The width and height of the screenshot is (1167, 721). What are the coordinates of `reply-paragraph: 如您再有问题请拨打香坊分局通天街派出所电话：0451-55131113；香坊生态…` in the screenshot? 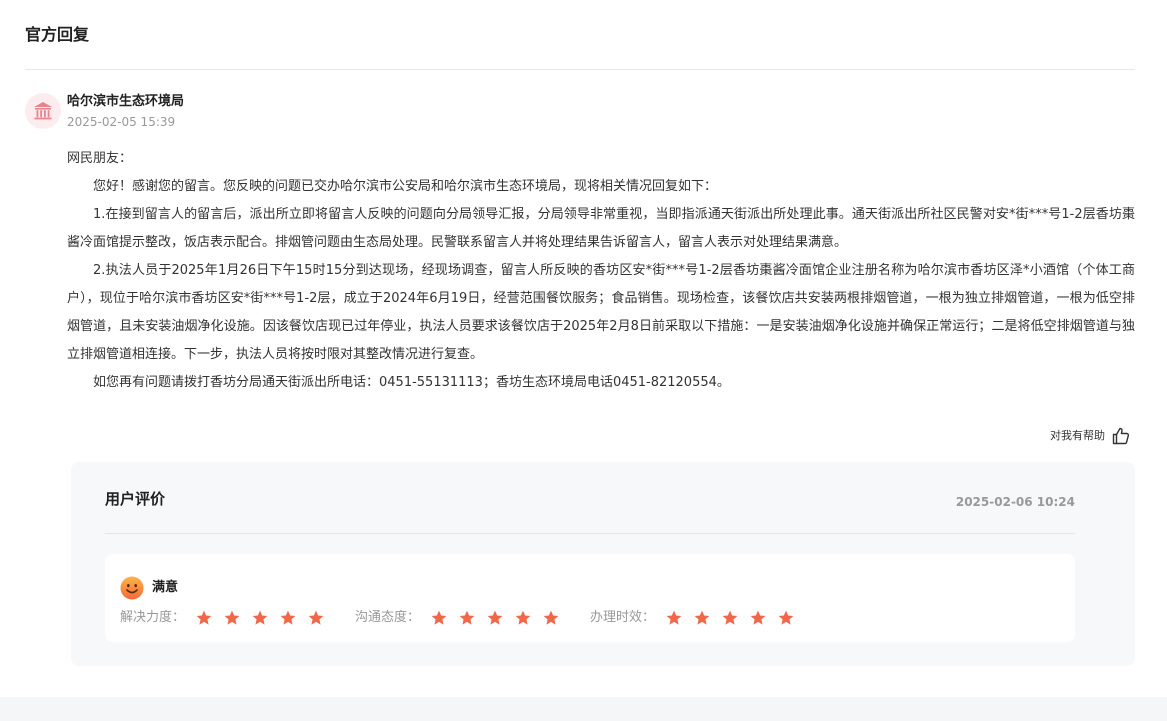 It's located at (411, 382).